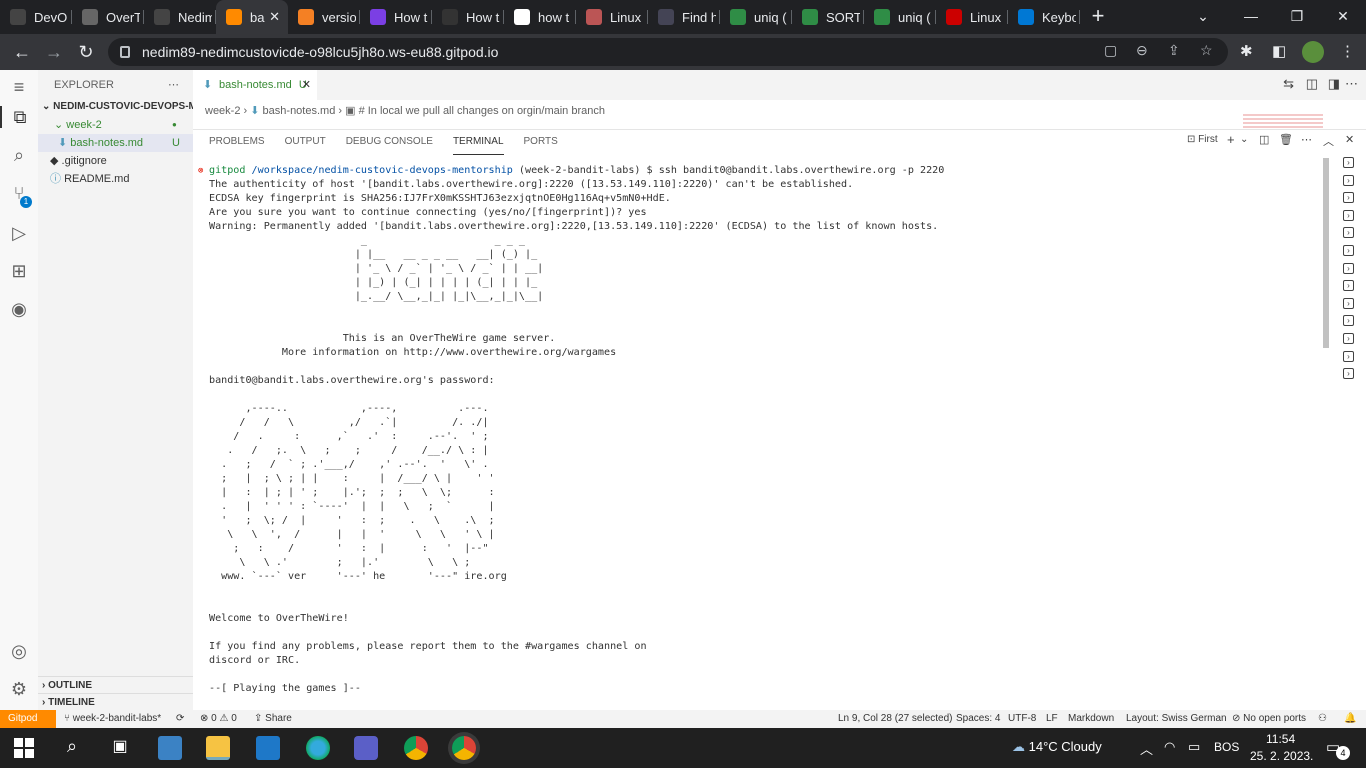 The width and height of the screenshot is (1366, 768). I want to click on settings-gear-icon: ⚙, so click(19, 689).